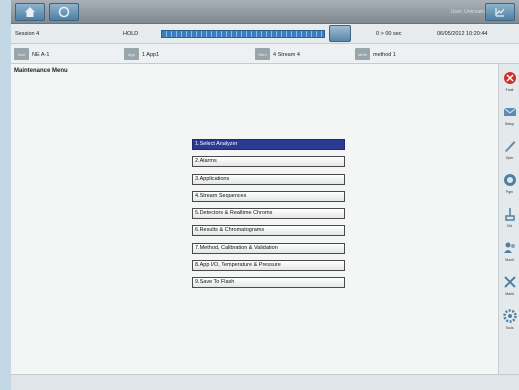 This screenshot has height=390, width=519. I want to click on sidebar-item-ctrl: Ctrl, so click(509, 219).